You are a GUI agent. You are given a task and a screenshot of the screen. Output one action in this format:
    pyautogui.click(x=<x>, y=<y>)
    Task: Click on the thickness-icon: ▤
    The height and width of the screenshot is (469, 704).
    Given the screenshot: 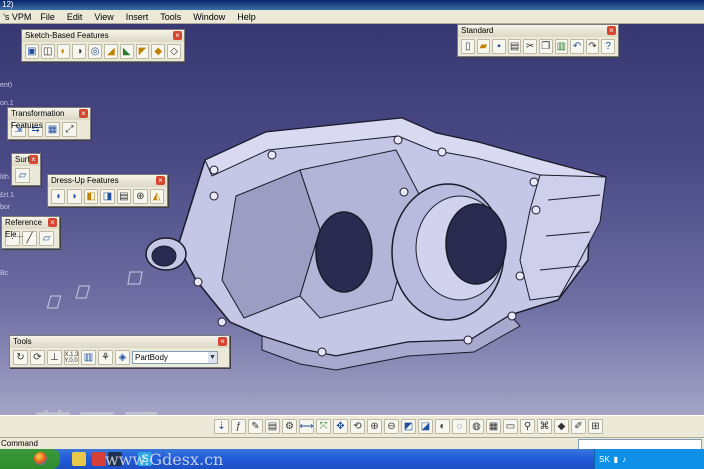 What is the action you would take?
    pyautogui.click(x=124, y=196)
    